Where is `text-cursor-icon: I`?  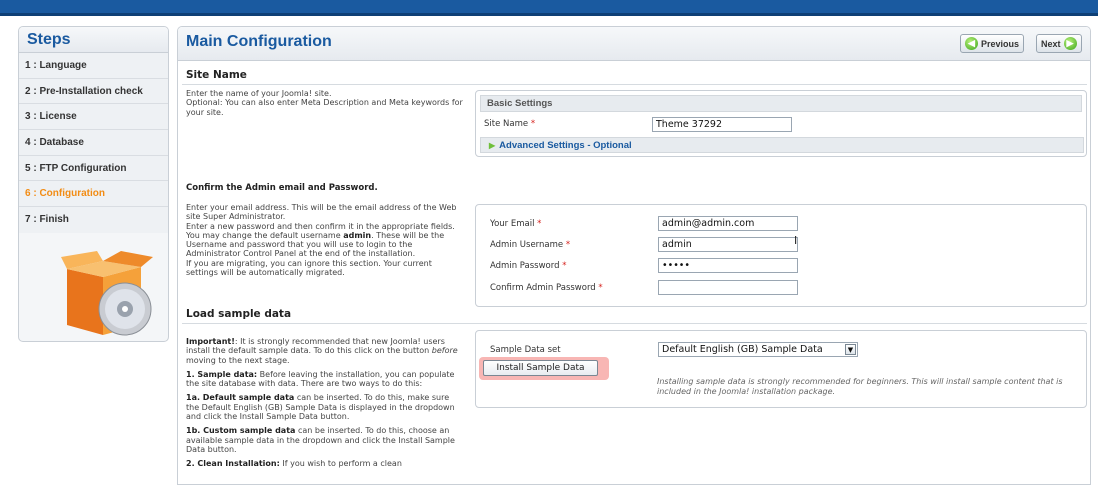 text-cursor-icon: I is located at coordinates (796, 240).